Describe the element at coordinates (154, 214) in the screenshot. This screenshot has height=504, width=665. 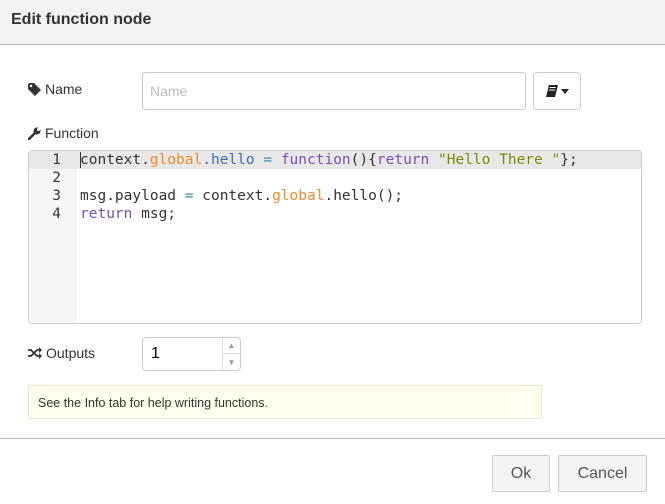
I see `code-token: msg;` at that location.